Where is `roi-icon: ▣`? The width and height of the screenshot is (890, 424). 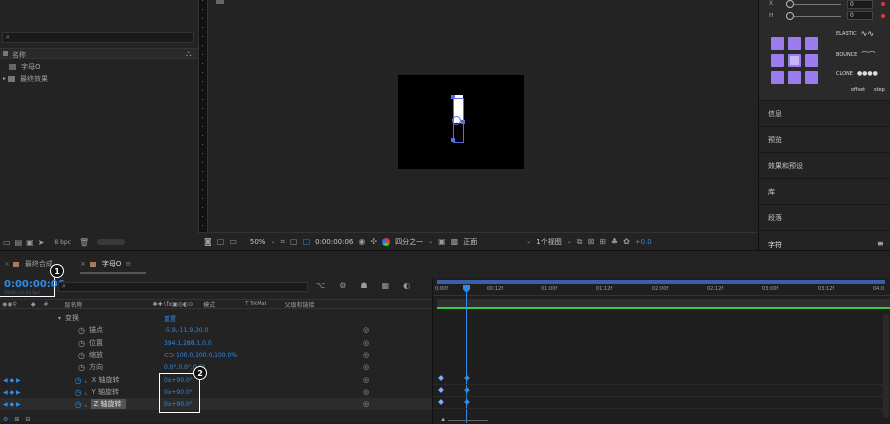 roi-icon: ▣ is located at coordinates (442, 241).